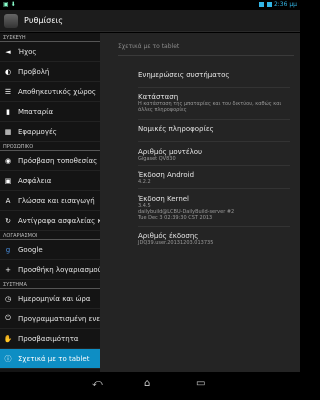  I want to click on sidebar-item-add-account: + Προσθήκη λογαριασμού, so click(50, 270).